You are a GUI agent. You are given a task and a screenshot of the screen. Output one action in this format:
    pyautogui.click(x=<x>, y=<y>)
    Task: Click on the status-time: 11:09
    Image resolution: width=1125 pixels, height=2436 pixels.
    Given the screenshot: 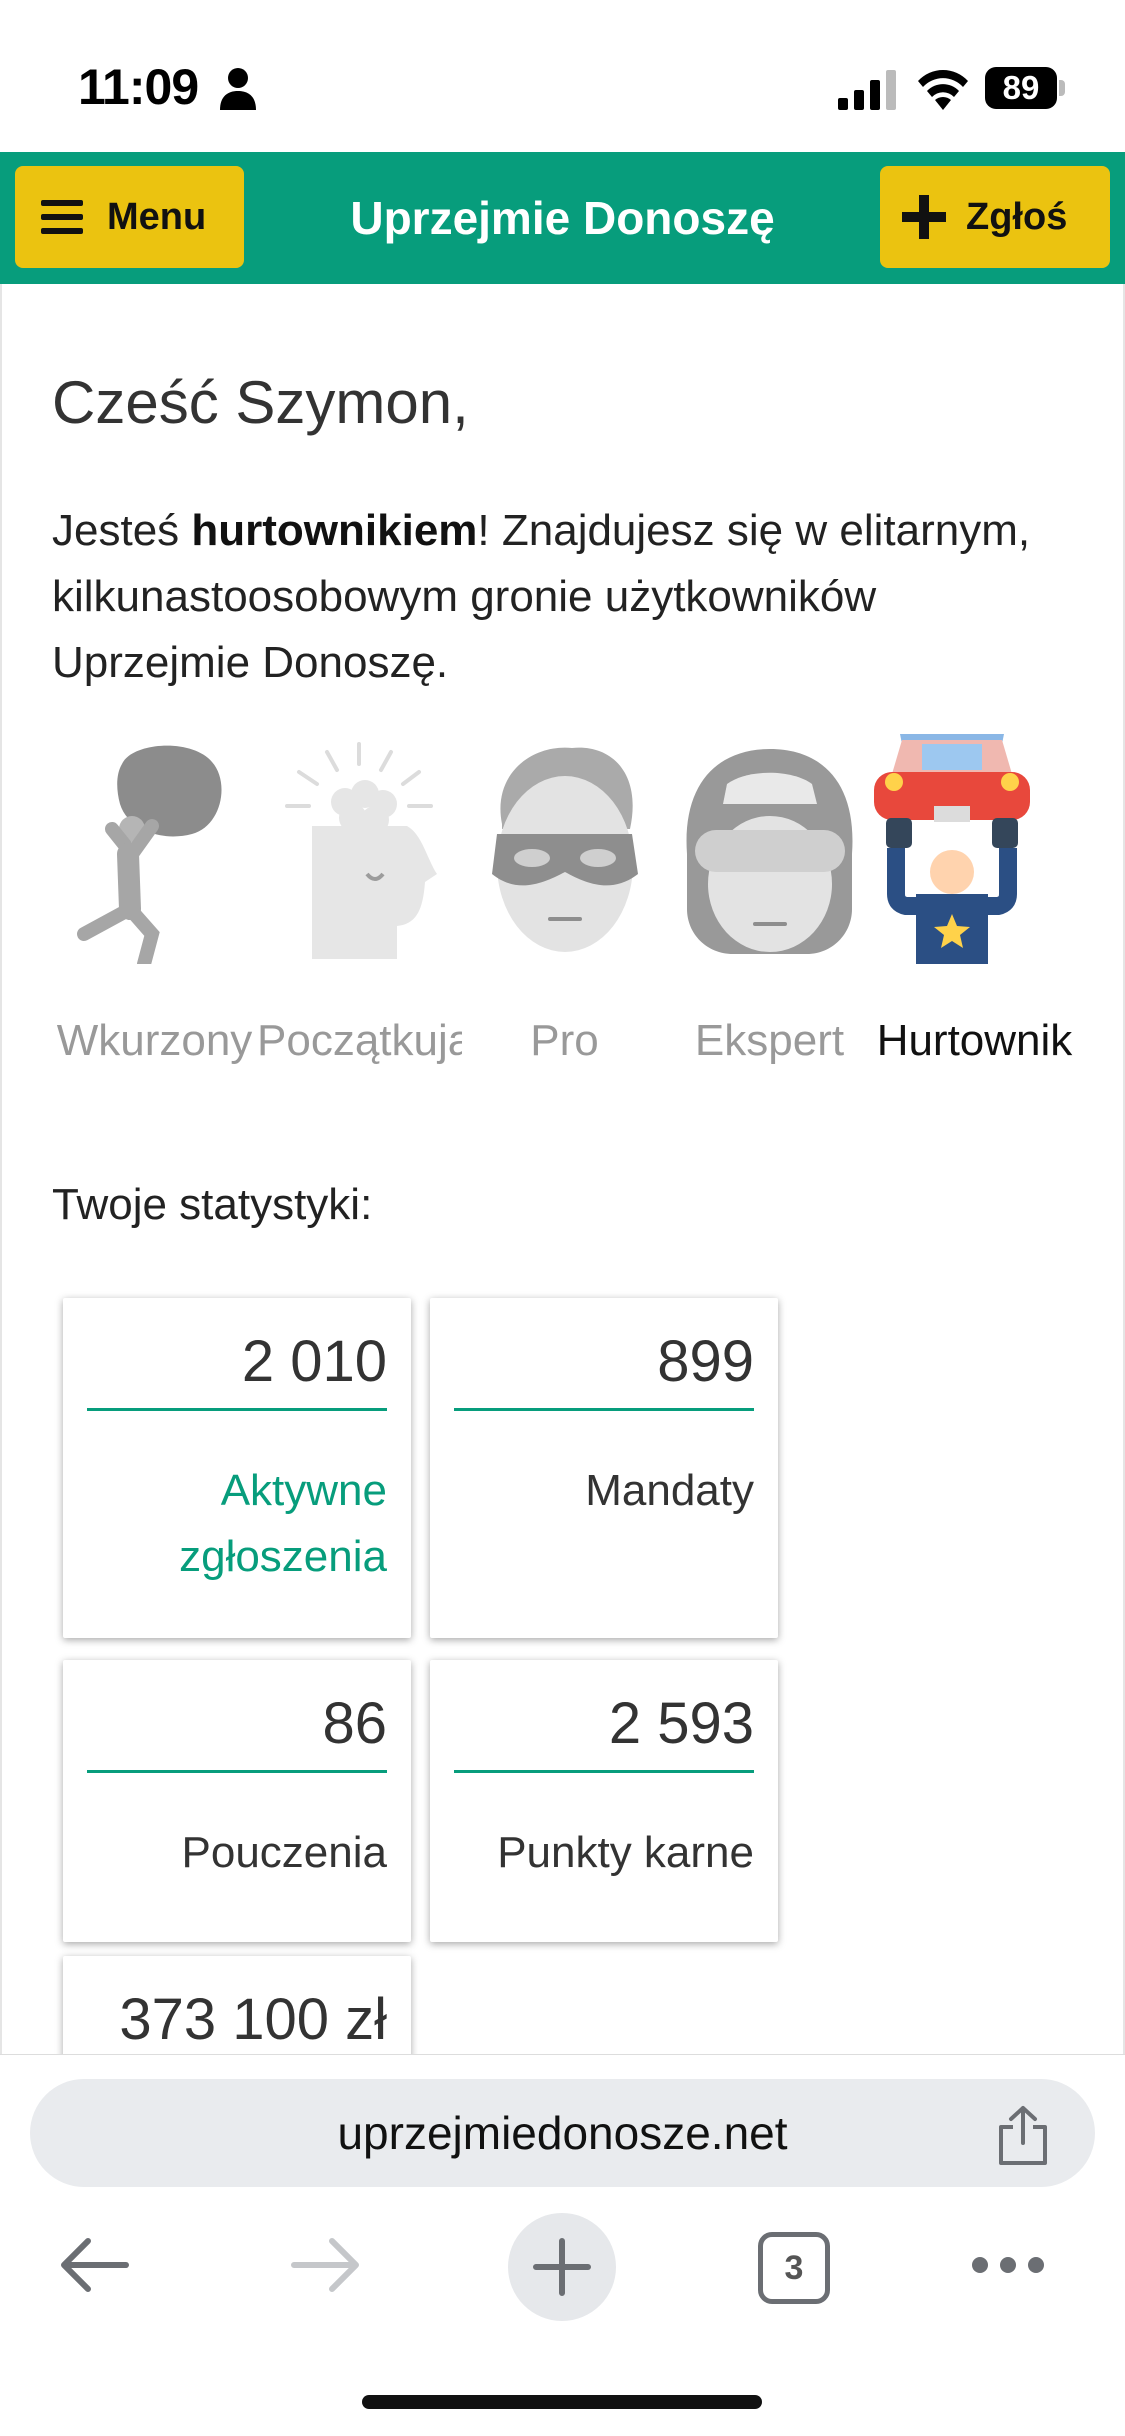 What is the action you would take?
    pyautogui.click(x=138, y=87)
    